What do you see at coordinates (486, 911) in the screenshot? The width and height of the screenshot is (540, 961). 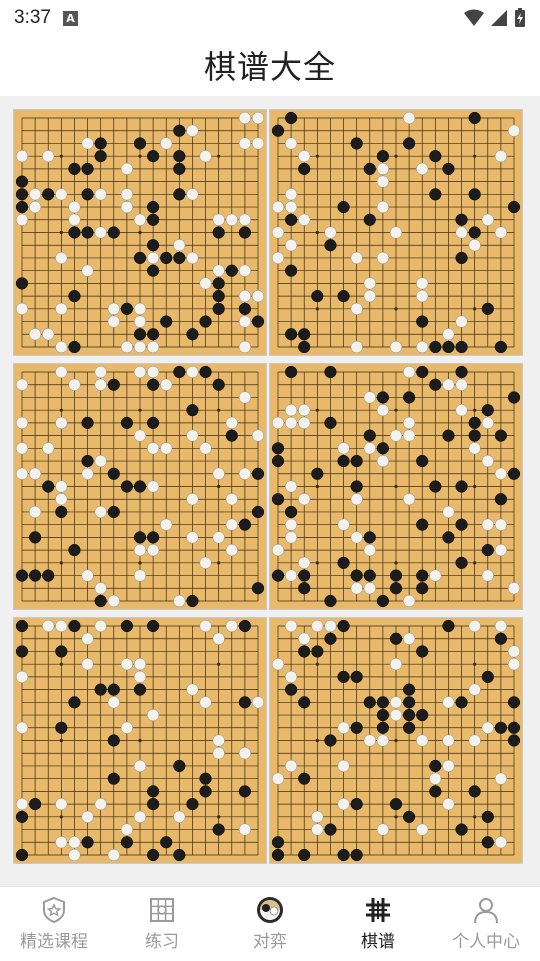 I see `user-icon` at bounding box center [486, 911].